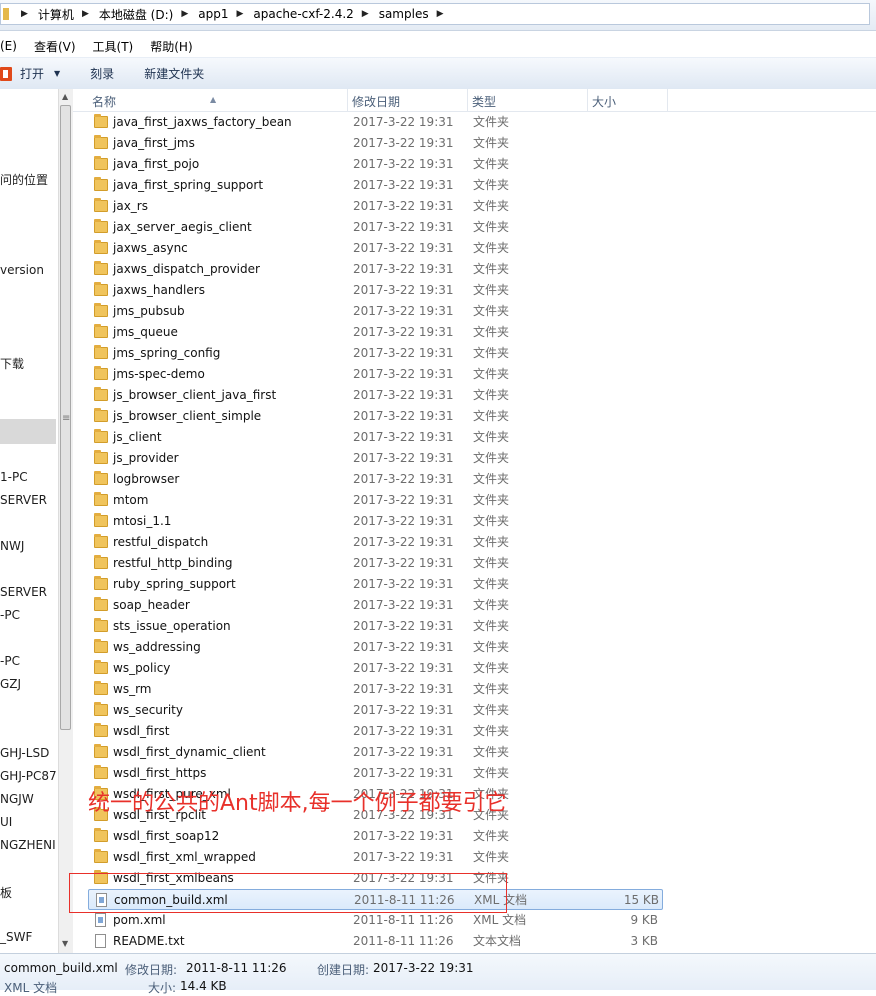  Describe the element at coordinates (14, 477) in the screenshot. I see `nav-item: 1-PC` at that location.